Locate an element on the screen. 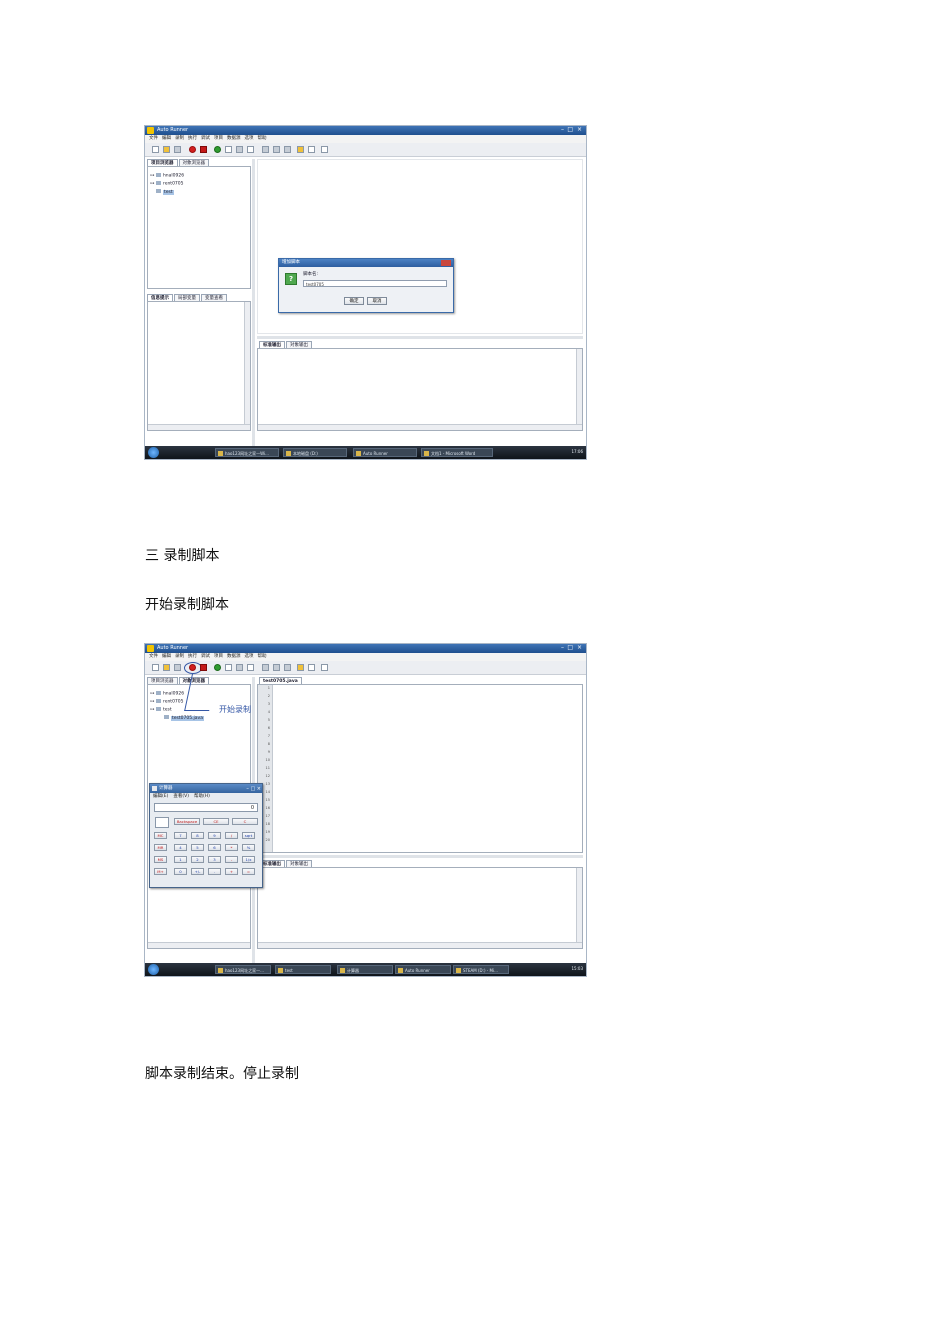  tab-info: 信息提示 is located at coordinates (160, 297).